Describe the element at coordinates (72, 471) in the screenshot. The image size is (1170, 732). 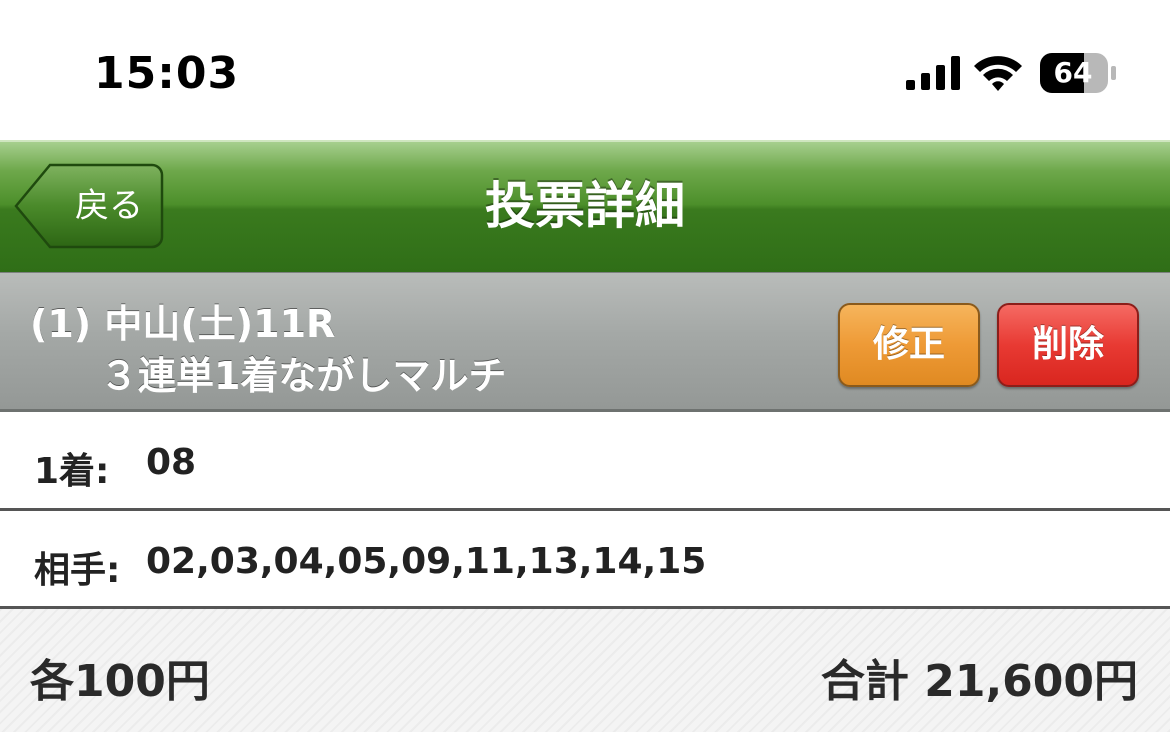
I see `row-label: 1着:` at that location.